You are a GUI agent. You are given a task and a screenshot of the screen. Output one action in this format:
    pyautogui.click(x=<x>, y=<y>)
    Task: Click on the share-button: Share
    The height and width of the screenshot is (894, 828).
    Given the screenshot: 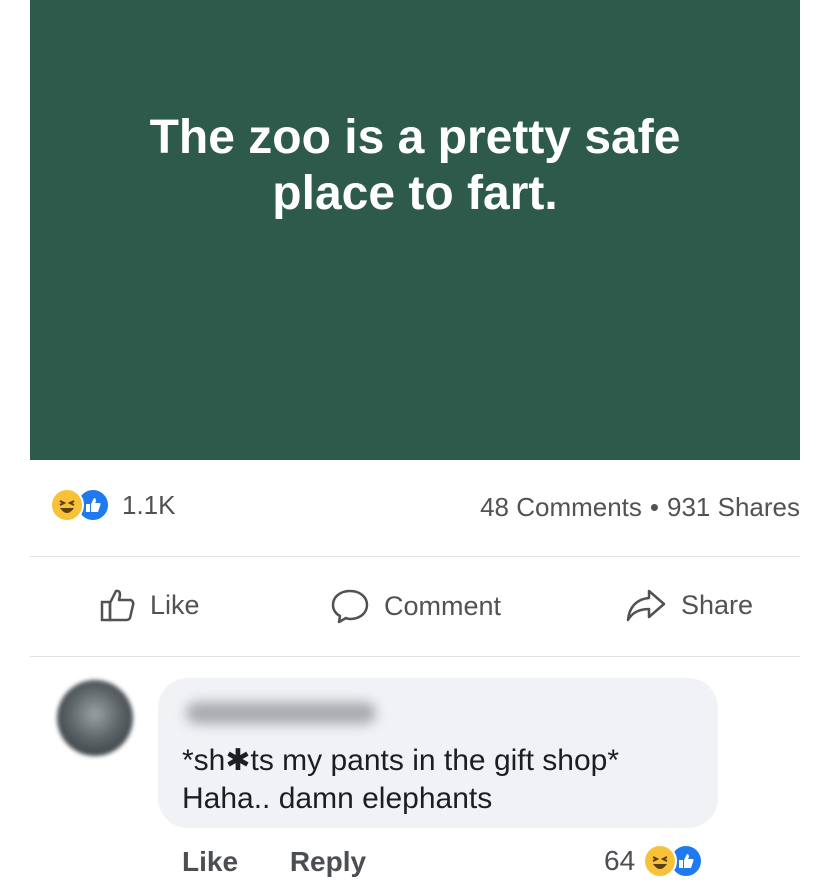 What is the action you would take?
    pyautogui.click(x=689, y=605)
    